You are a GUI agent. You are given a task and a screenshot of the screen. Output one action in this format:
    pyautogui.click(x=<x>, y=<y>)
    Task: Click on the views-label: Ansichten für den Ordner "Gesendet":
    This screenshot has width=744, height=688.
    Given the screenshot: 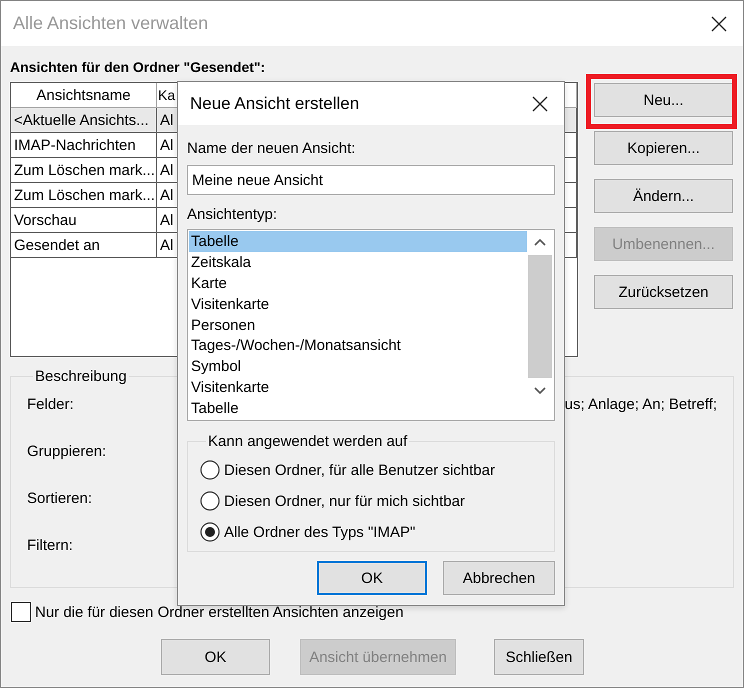 What is the action you would take?
    pyautogui.click(x=138, y=68)
    